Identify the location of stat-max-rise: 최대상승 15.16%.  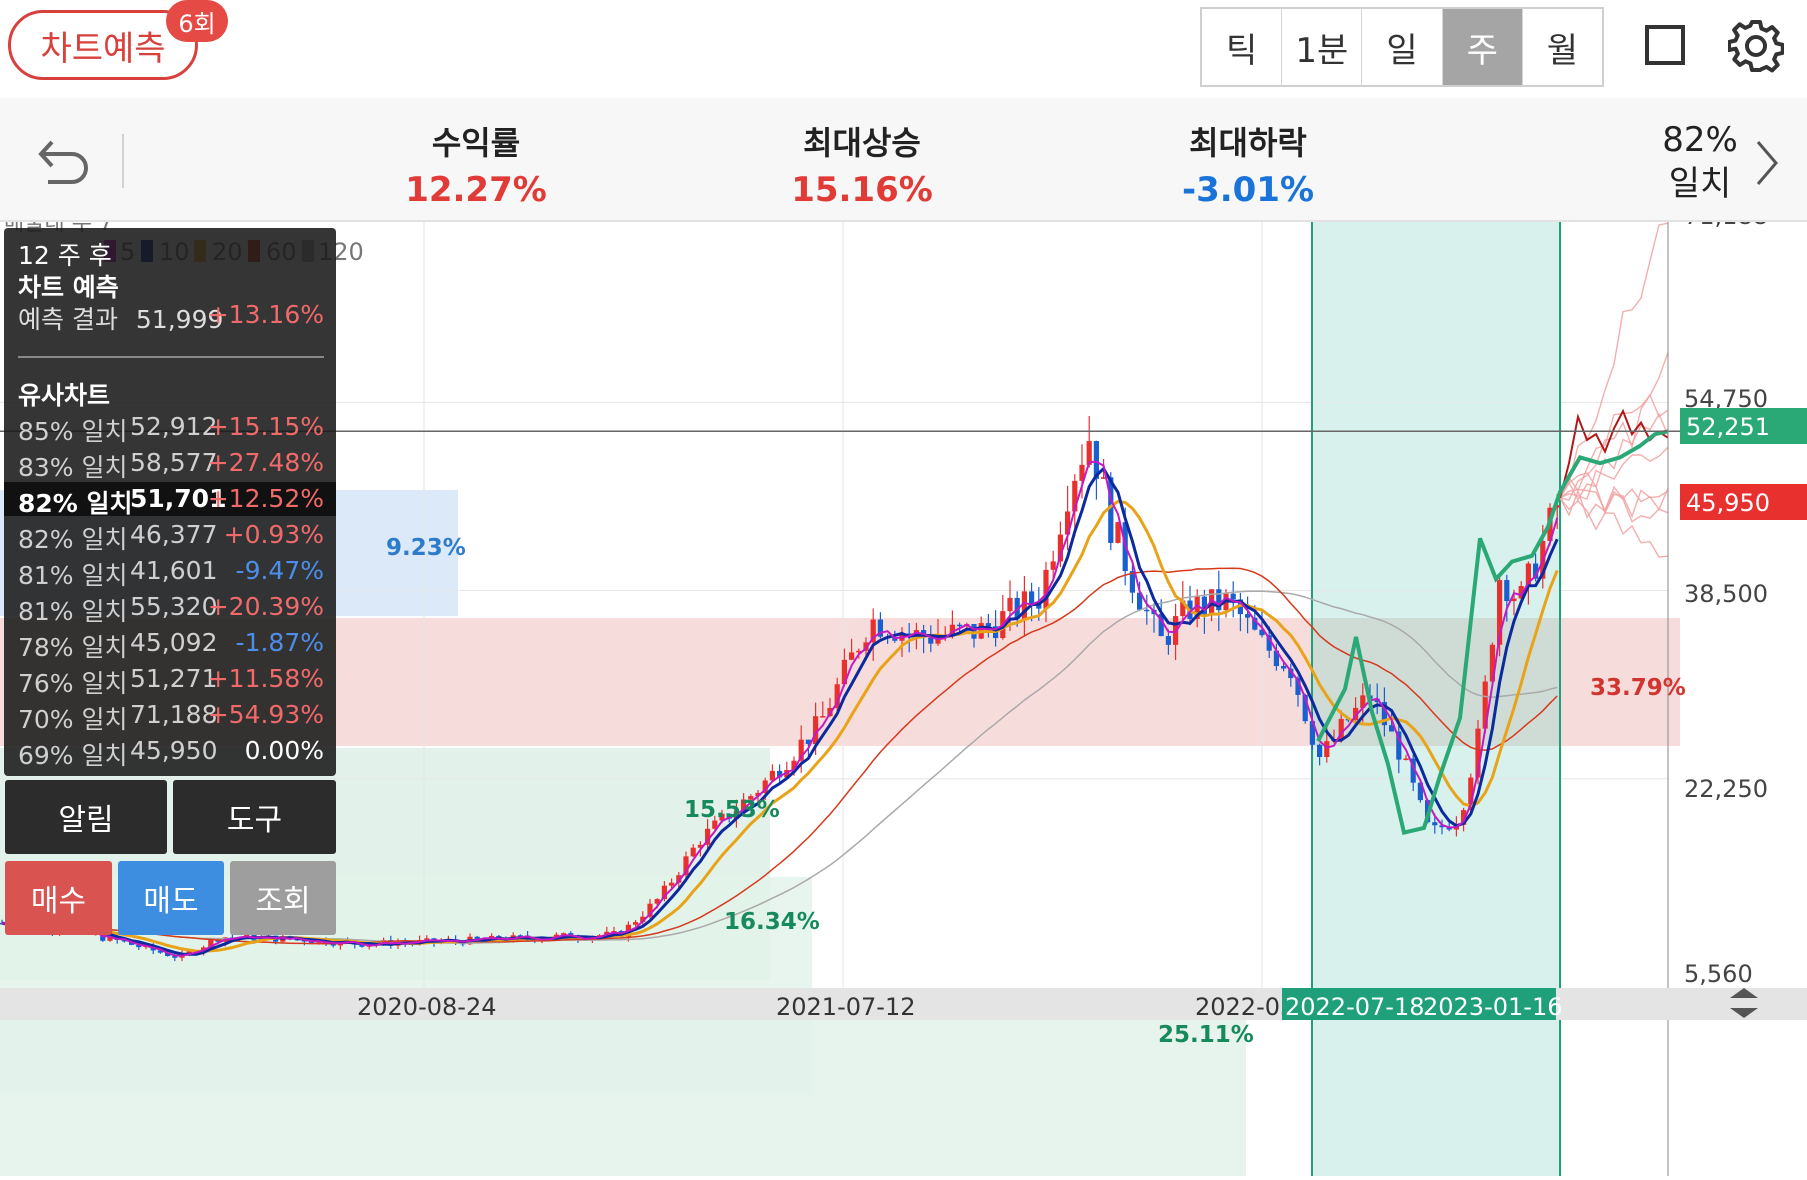
(862, 164).